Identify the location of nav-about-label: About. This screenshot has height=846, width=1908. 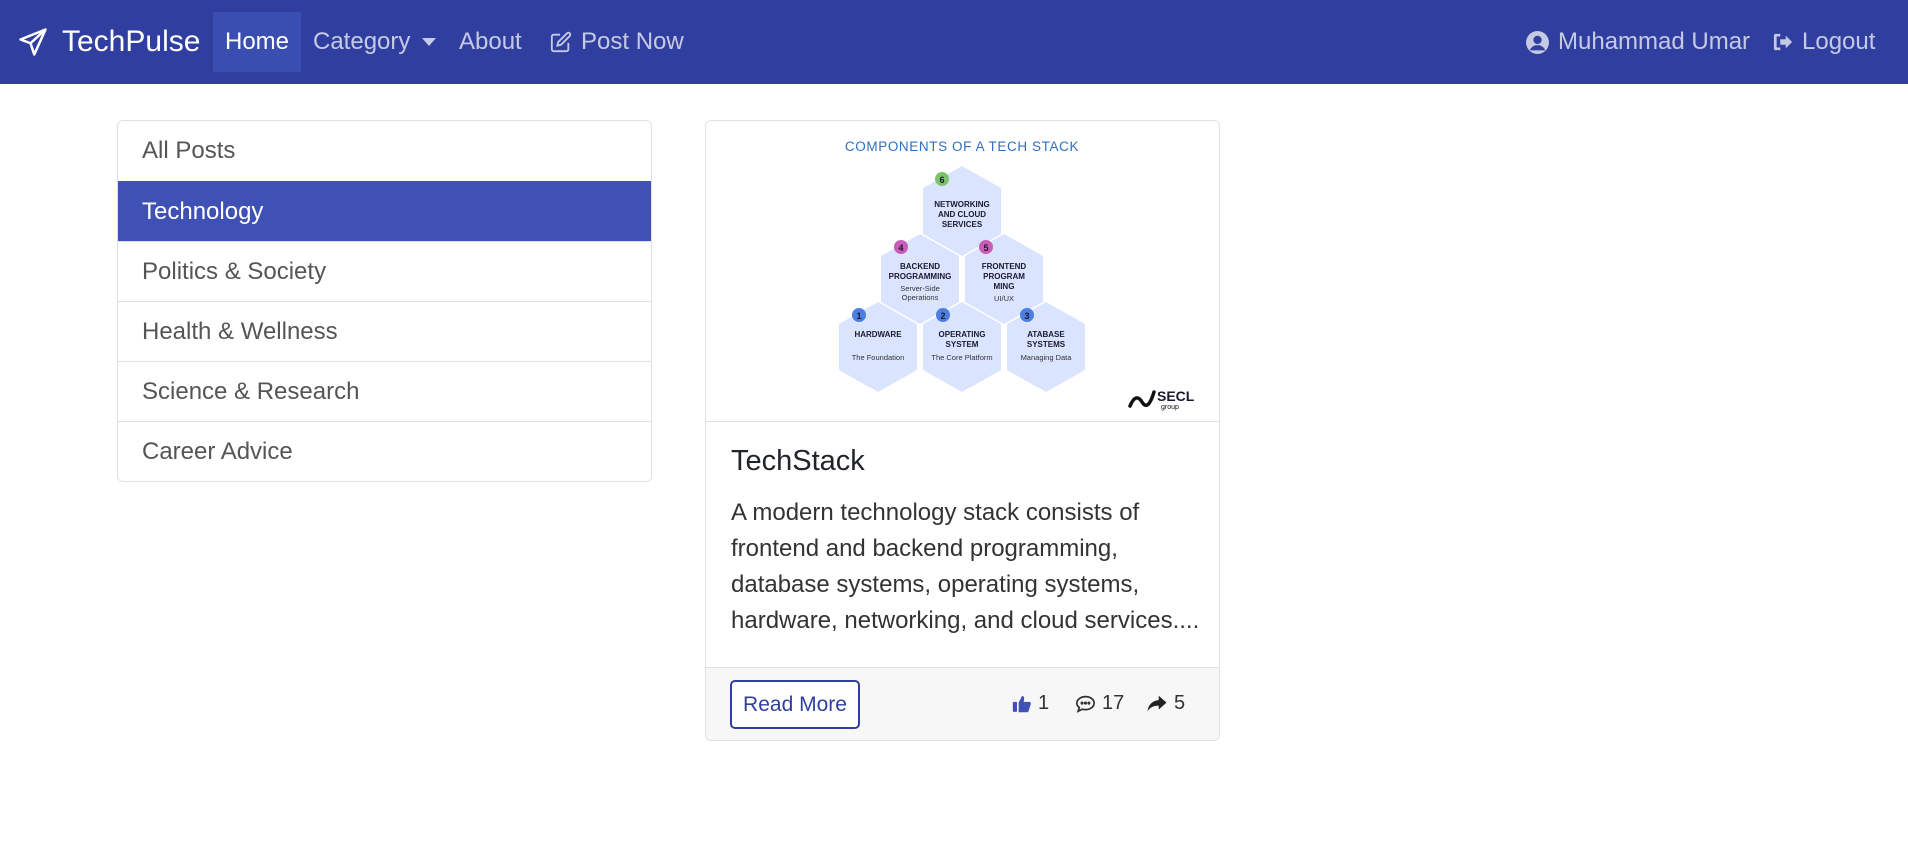
(490, 41).